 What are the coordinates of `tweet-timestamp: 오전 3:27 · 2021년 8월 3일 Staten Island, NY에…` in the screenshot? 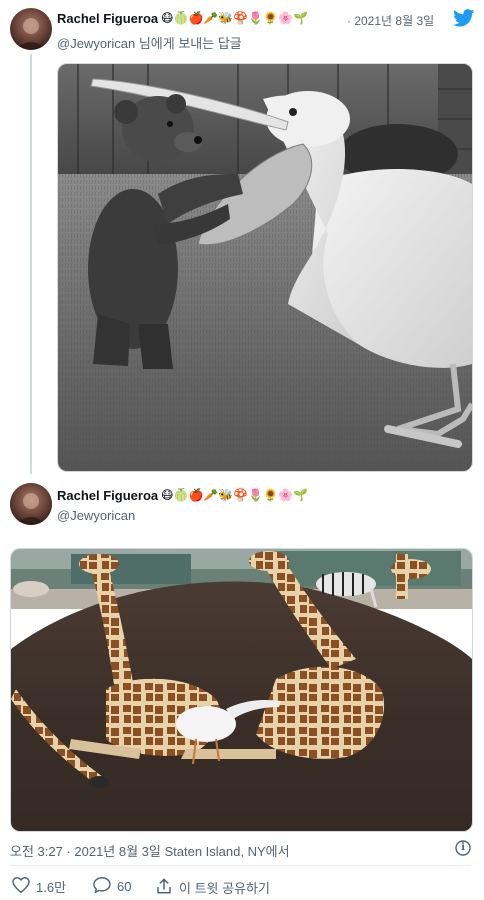 It's located at (150, 850).